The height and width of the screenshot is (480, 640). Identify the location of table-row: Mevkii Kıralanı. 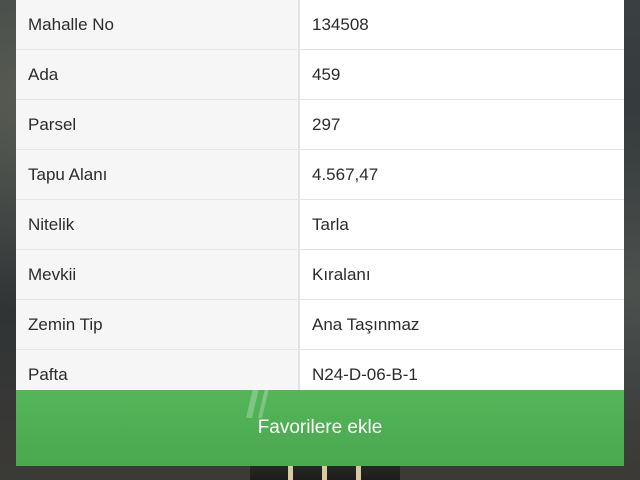
(320, 275).